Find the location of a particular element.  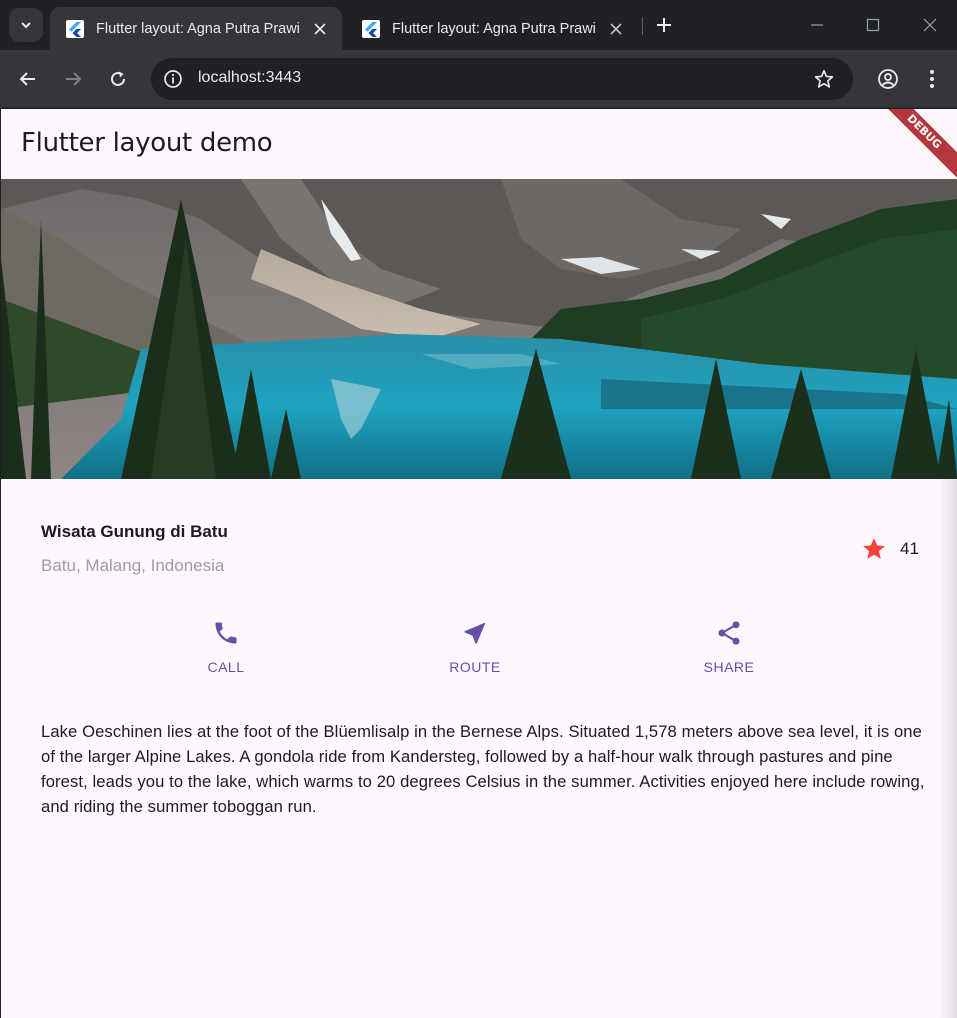

chevron-down-icon is located at coordinates (26, 25).